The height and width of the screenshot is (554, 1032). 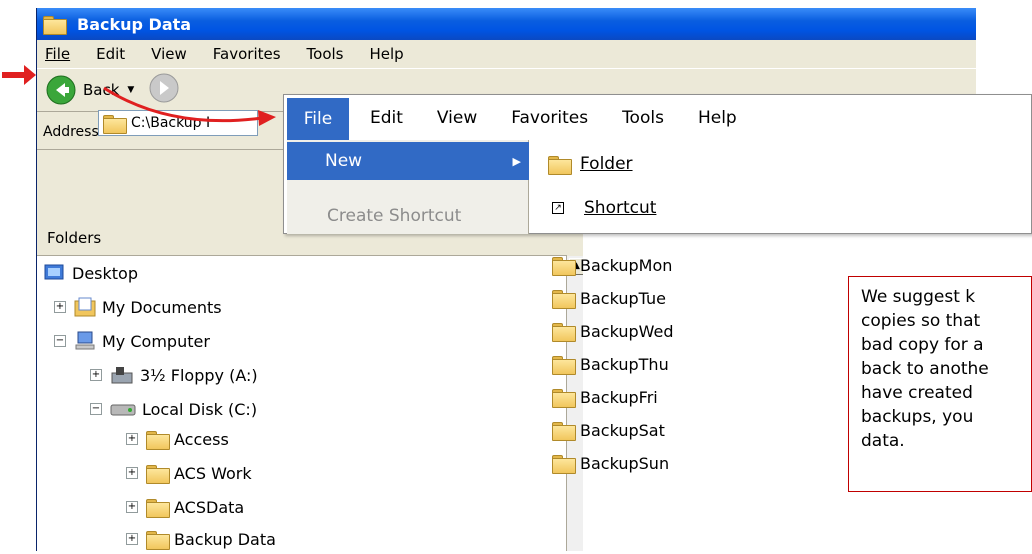 I want to click on documents-icon, so click(x=85, y=307).